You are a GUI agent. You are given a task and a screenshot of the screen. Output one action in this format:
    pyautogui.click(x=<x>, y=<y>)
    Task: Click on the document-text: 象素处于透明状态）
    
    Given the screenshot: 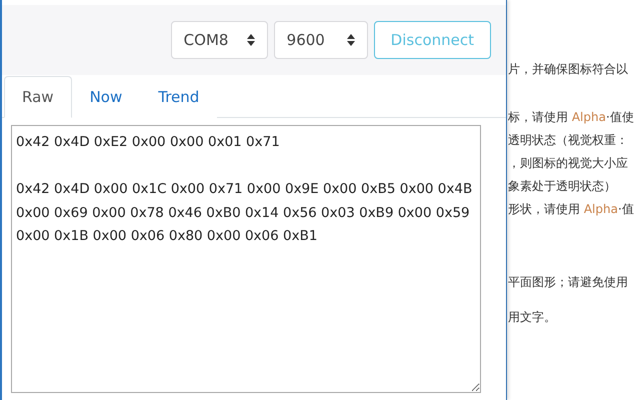 What is the action you would take?
    pyautogui.click(x=562, y=186)
    